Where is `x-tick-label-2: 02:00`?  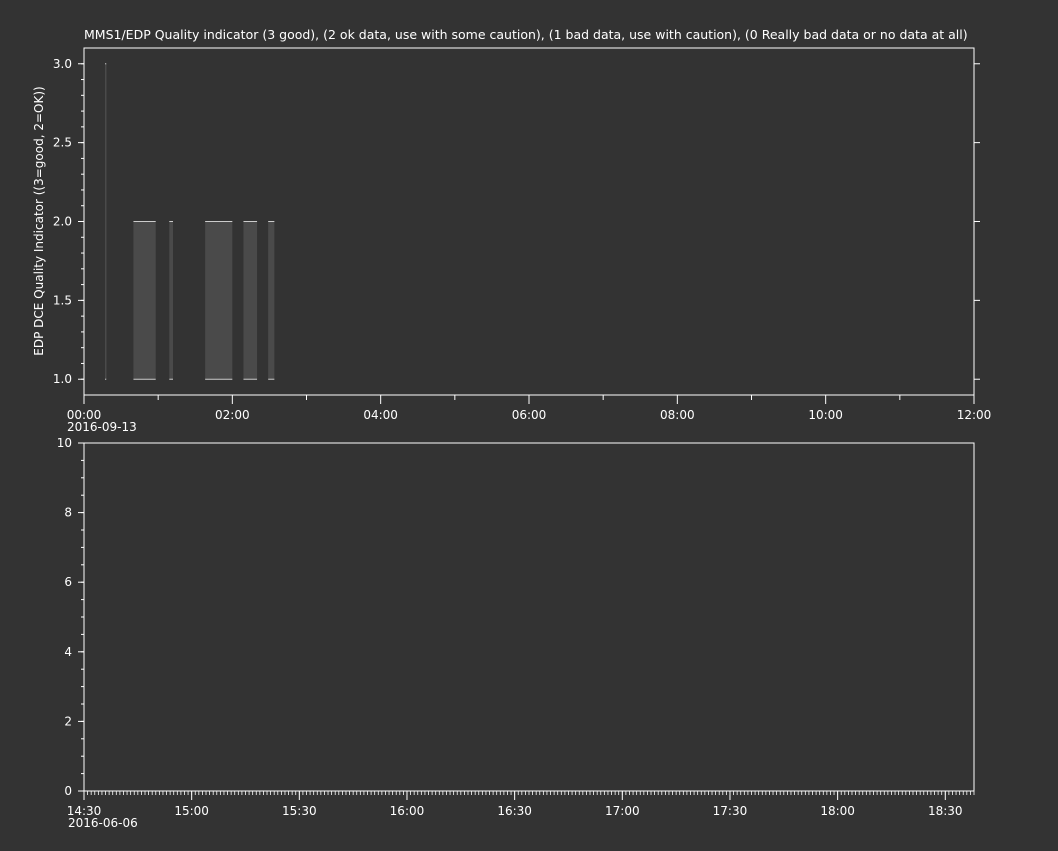
x-tick-label-2: 02:00 is located at coordinates (232, 415).